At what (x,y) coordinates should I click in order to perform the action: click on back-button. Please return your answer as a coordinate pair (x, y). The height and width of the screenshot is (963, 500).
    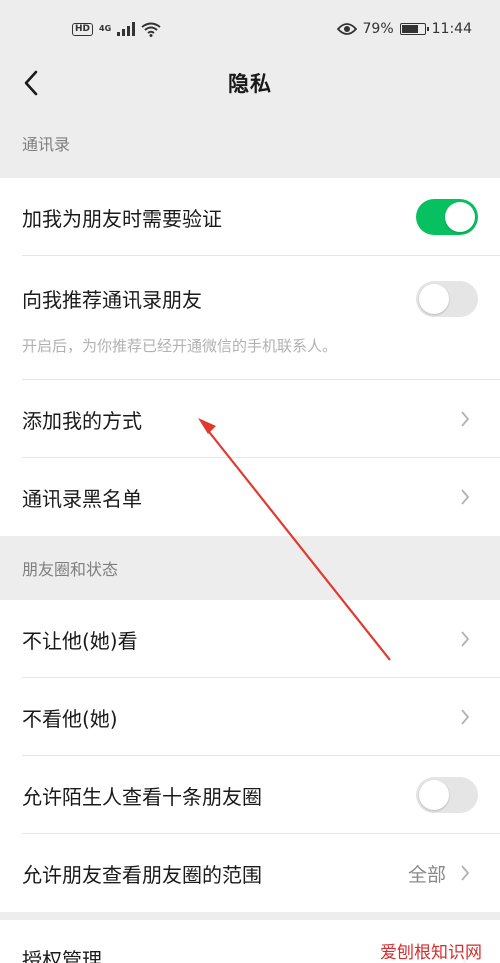
    Looking at the image, I should click on (31, 83).